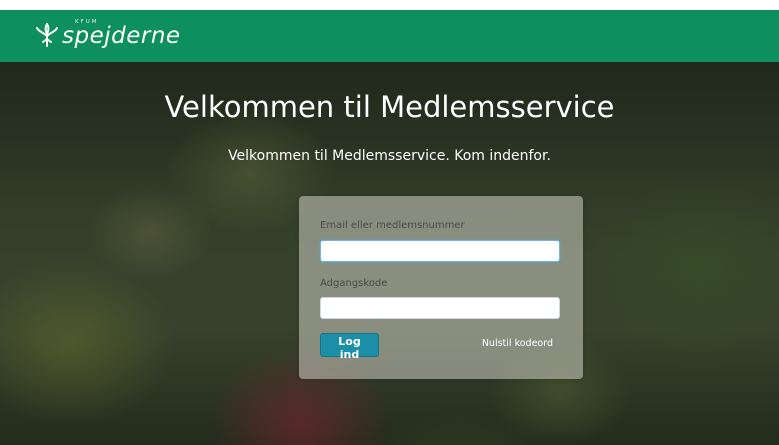  What do you see at coordinates (392, 225) in the screenshot?
I see `email-label: Email eller medlemsnummer` at bounding box center [392, 225].